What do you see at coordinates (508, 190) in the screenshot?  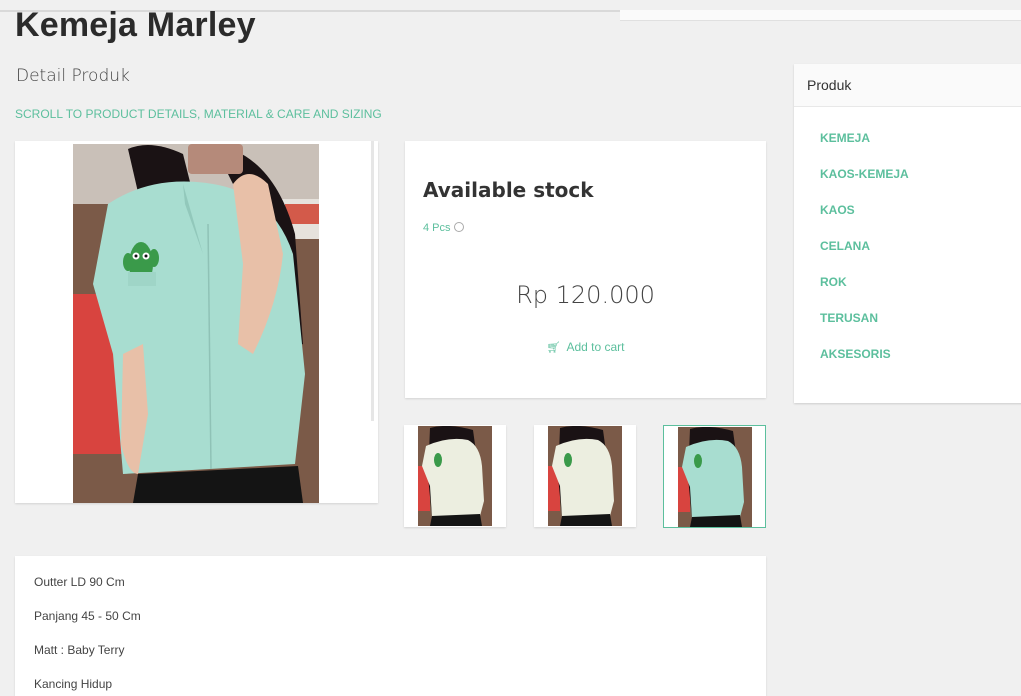 I see `stock-title: Available stock` at bounding box center [508, 190].